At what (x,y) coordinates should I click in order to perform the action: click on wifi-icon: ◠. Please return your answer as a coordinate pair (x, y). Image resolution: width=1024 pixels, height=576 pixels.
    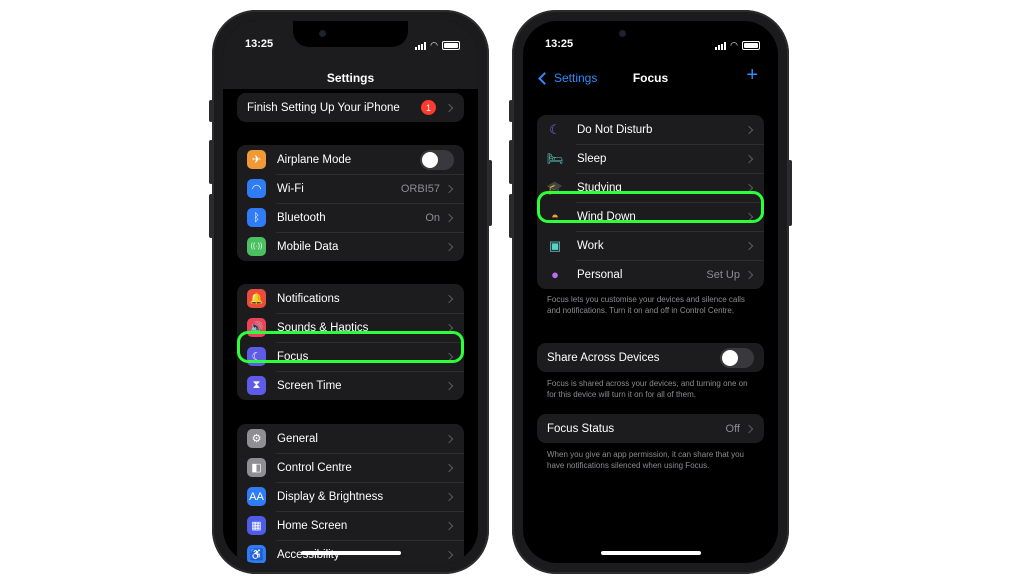
    Looking at the image, I should click on (256, 188).